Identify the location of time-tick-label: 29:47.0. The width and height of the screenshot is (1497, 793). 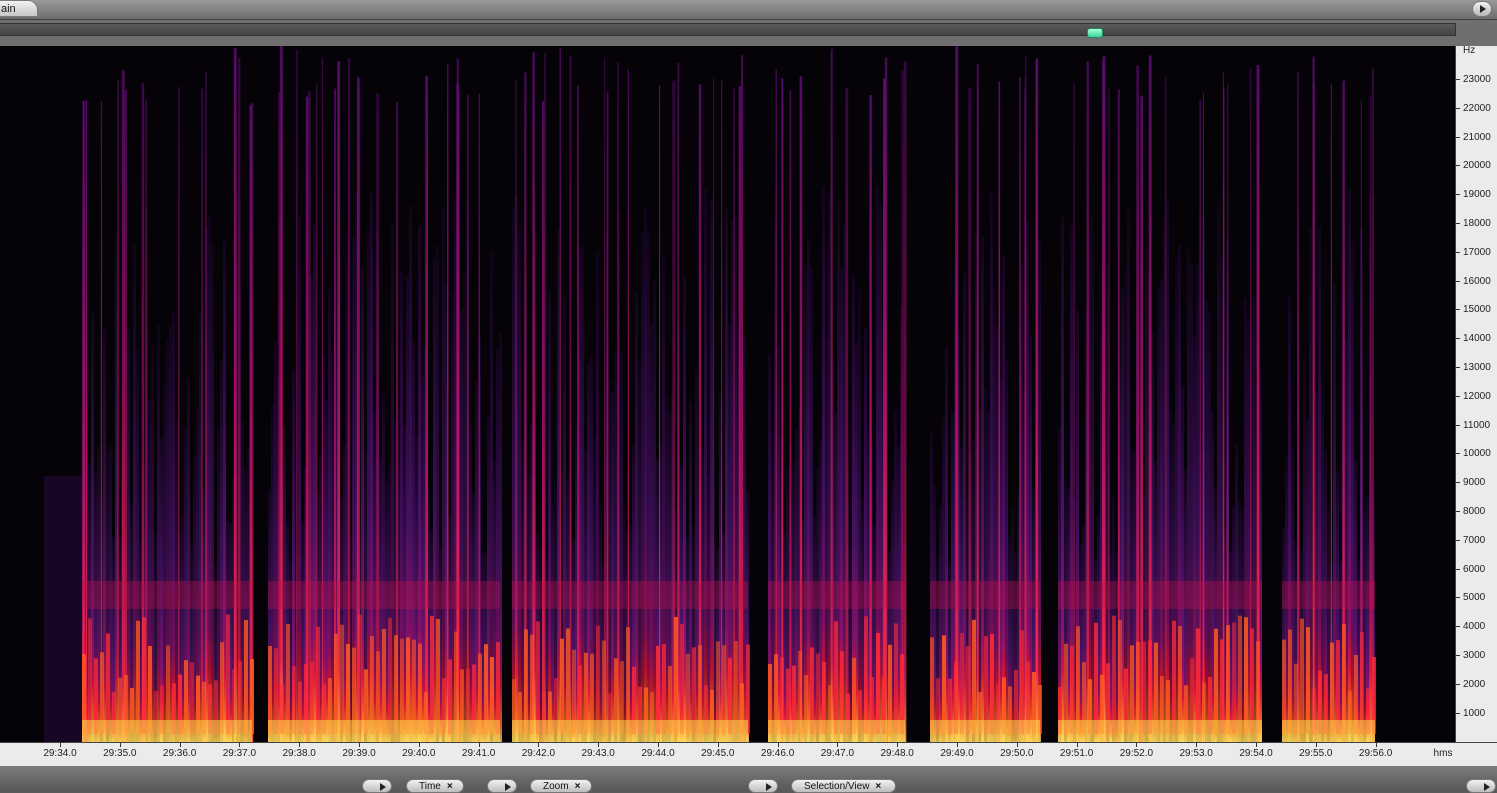
(837, 753).